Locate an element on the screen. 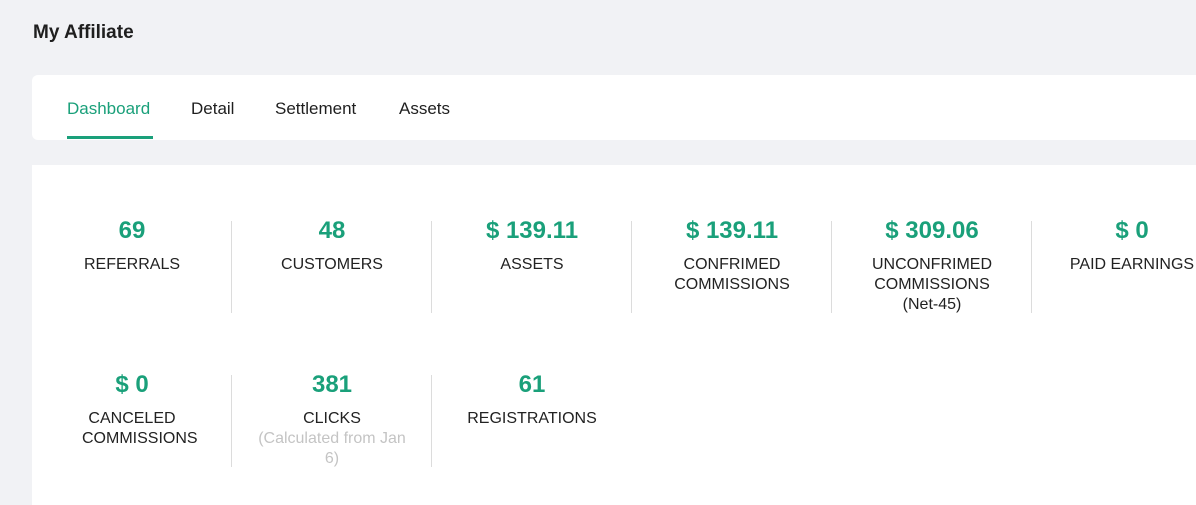 This screenshot has width=1196, height=505. stat-label: REGISTRATIONS is located at coordinates (532, 418).